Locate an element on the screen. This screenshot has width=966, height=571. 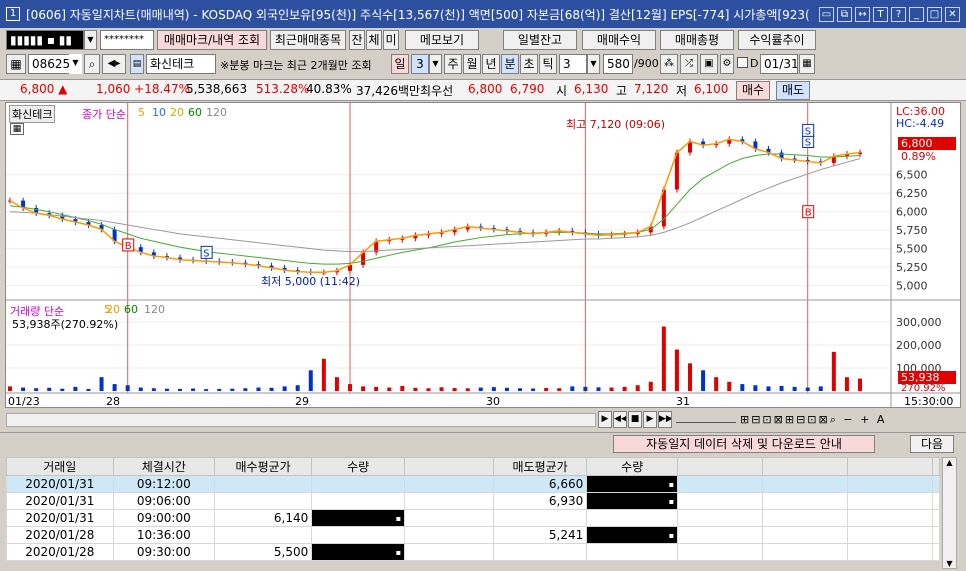
date-checkbox is located at coordinates (742, 62).